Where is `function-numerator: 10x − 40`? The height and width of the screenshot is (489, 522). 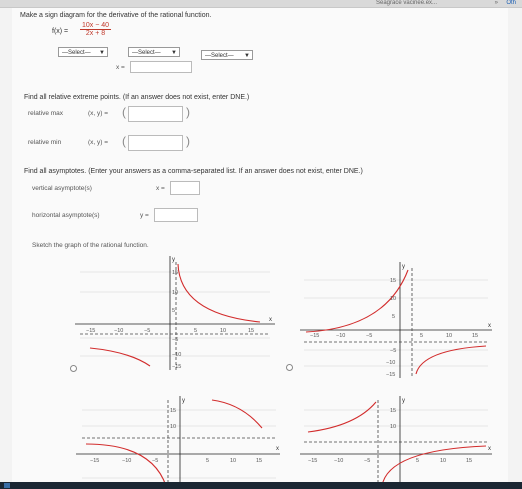 function-numerator: 10x − 40 is located at coordinates (96, 26).